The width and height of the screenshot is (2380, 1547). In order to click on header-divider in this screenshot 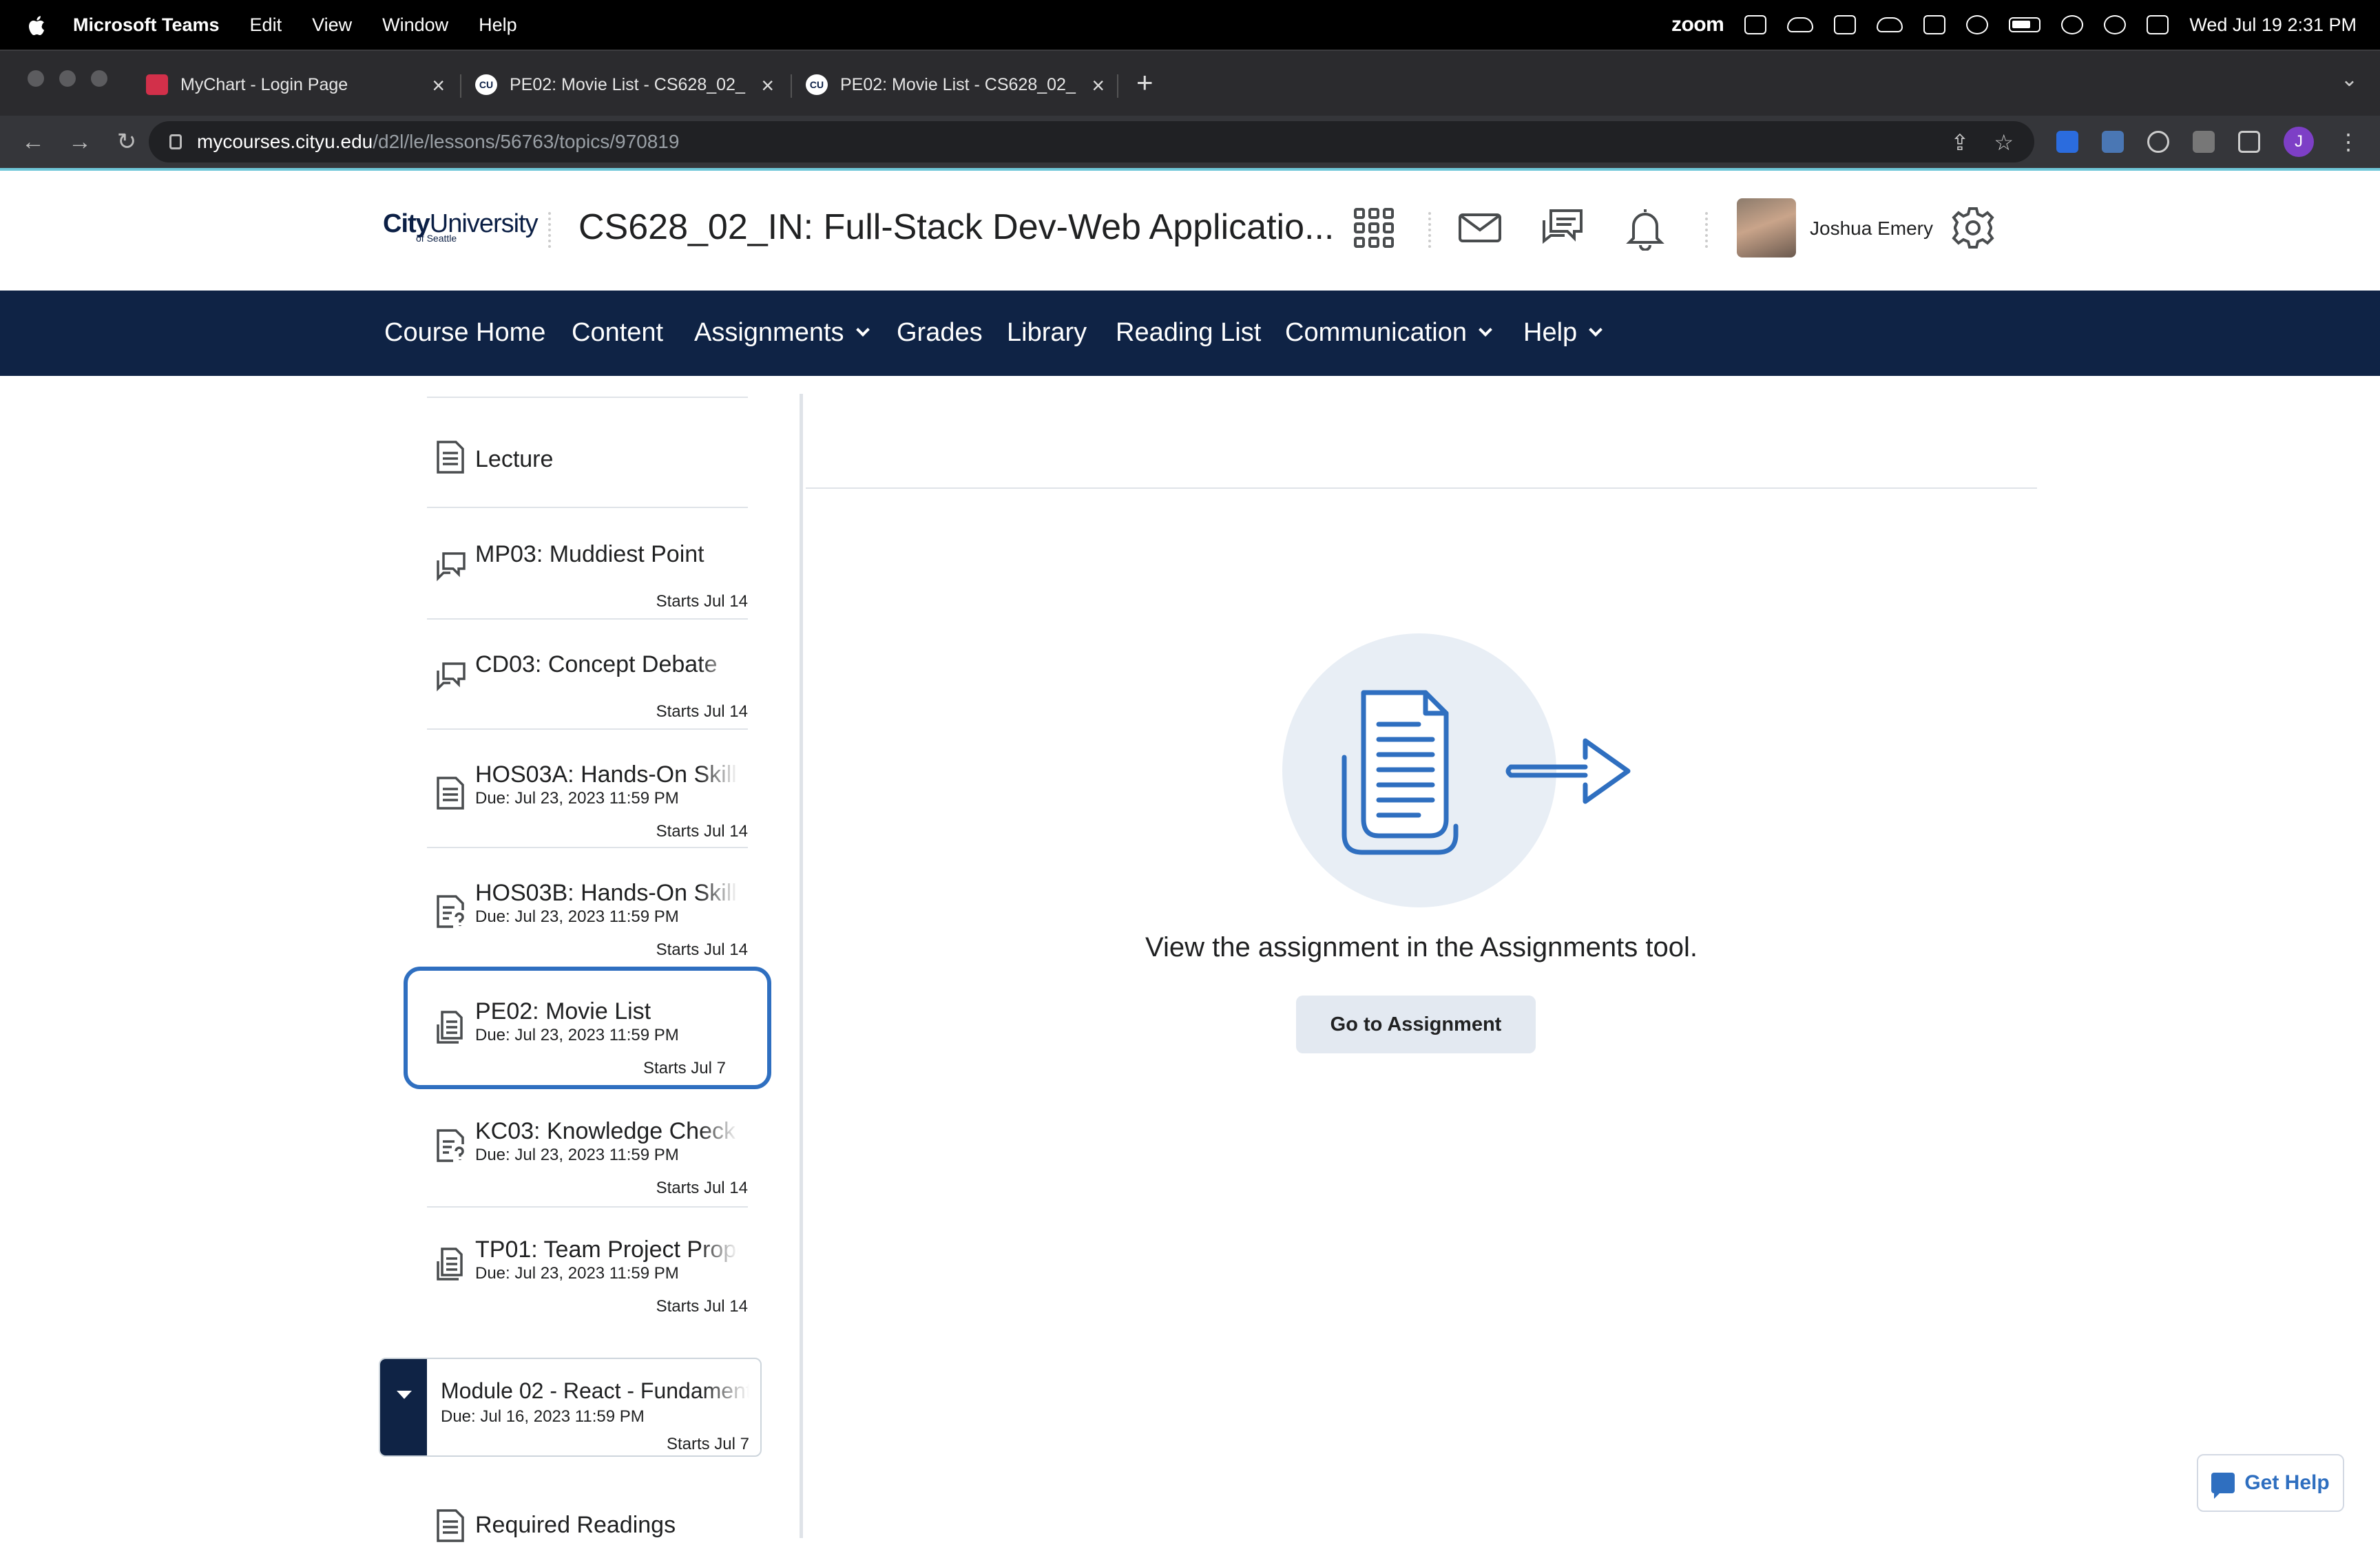, I will do `click(1430, 230)`.